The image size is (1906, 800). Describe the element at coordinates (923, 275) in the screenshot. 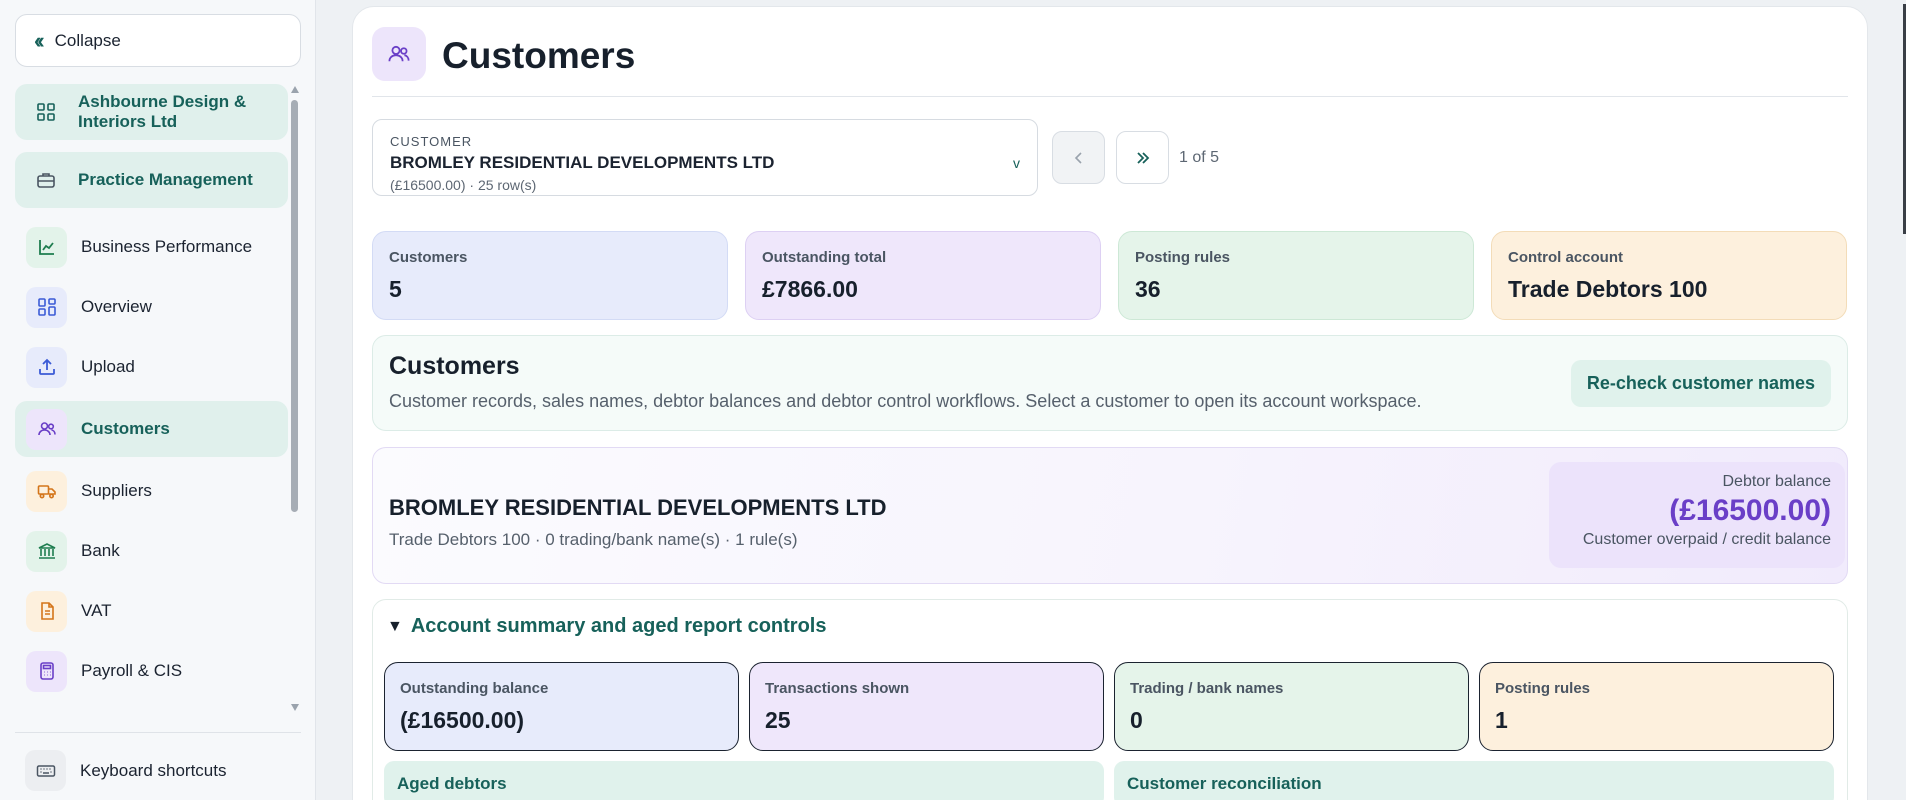

I see `stat-card-outstanding-total: Outstanding total £7866.00` at that location.